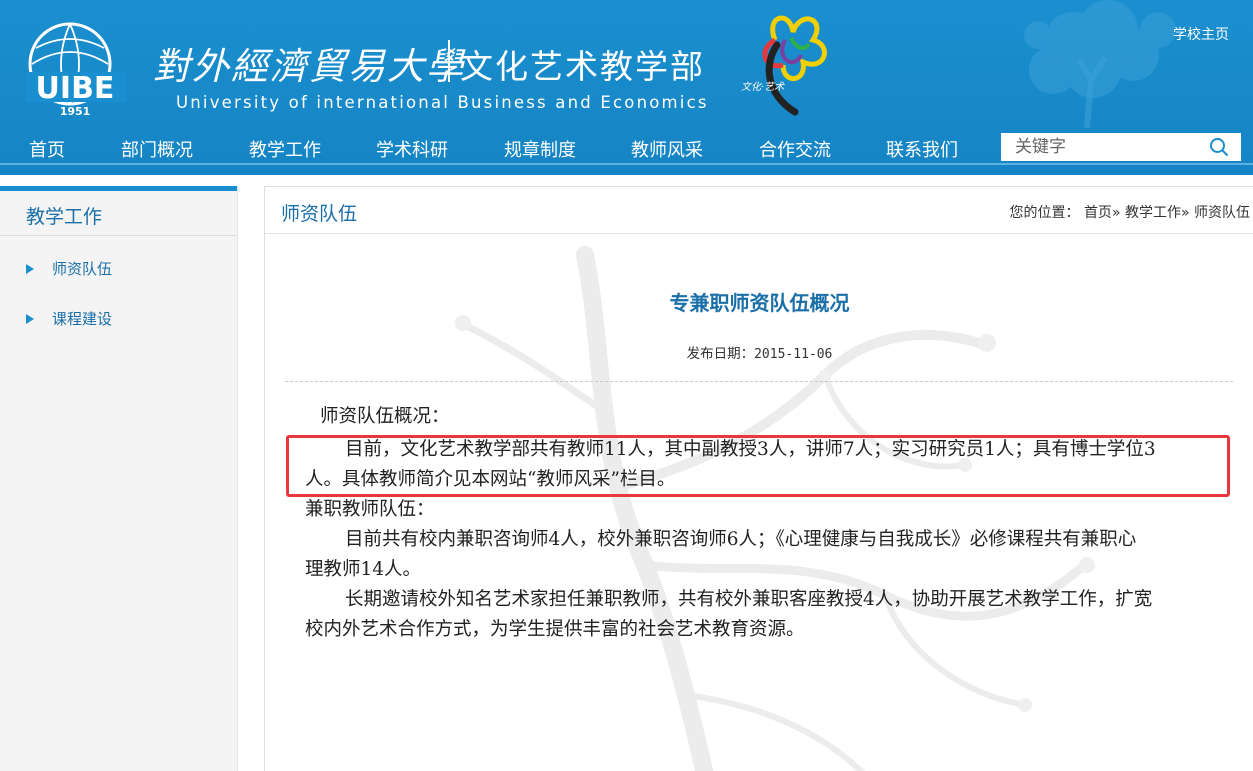 This screenshot has width=1253, height=771. Describe the element at coordinates (363, 569) in the screenshot. I see `article-paragraph: 理教师14人。` at that location.